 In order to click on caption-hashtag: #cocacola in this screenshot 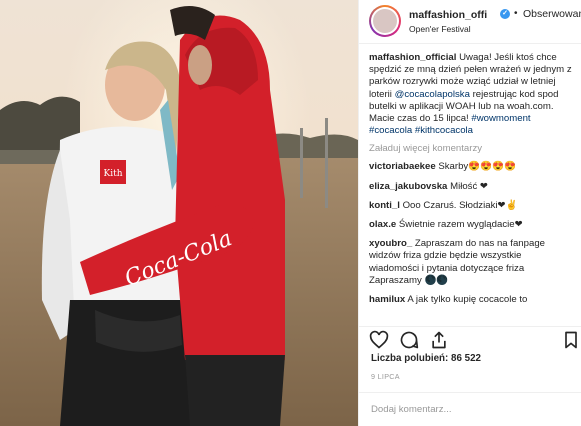, I will do `click(390, 130)`.